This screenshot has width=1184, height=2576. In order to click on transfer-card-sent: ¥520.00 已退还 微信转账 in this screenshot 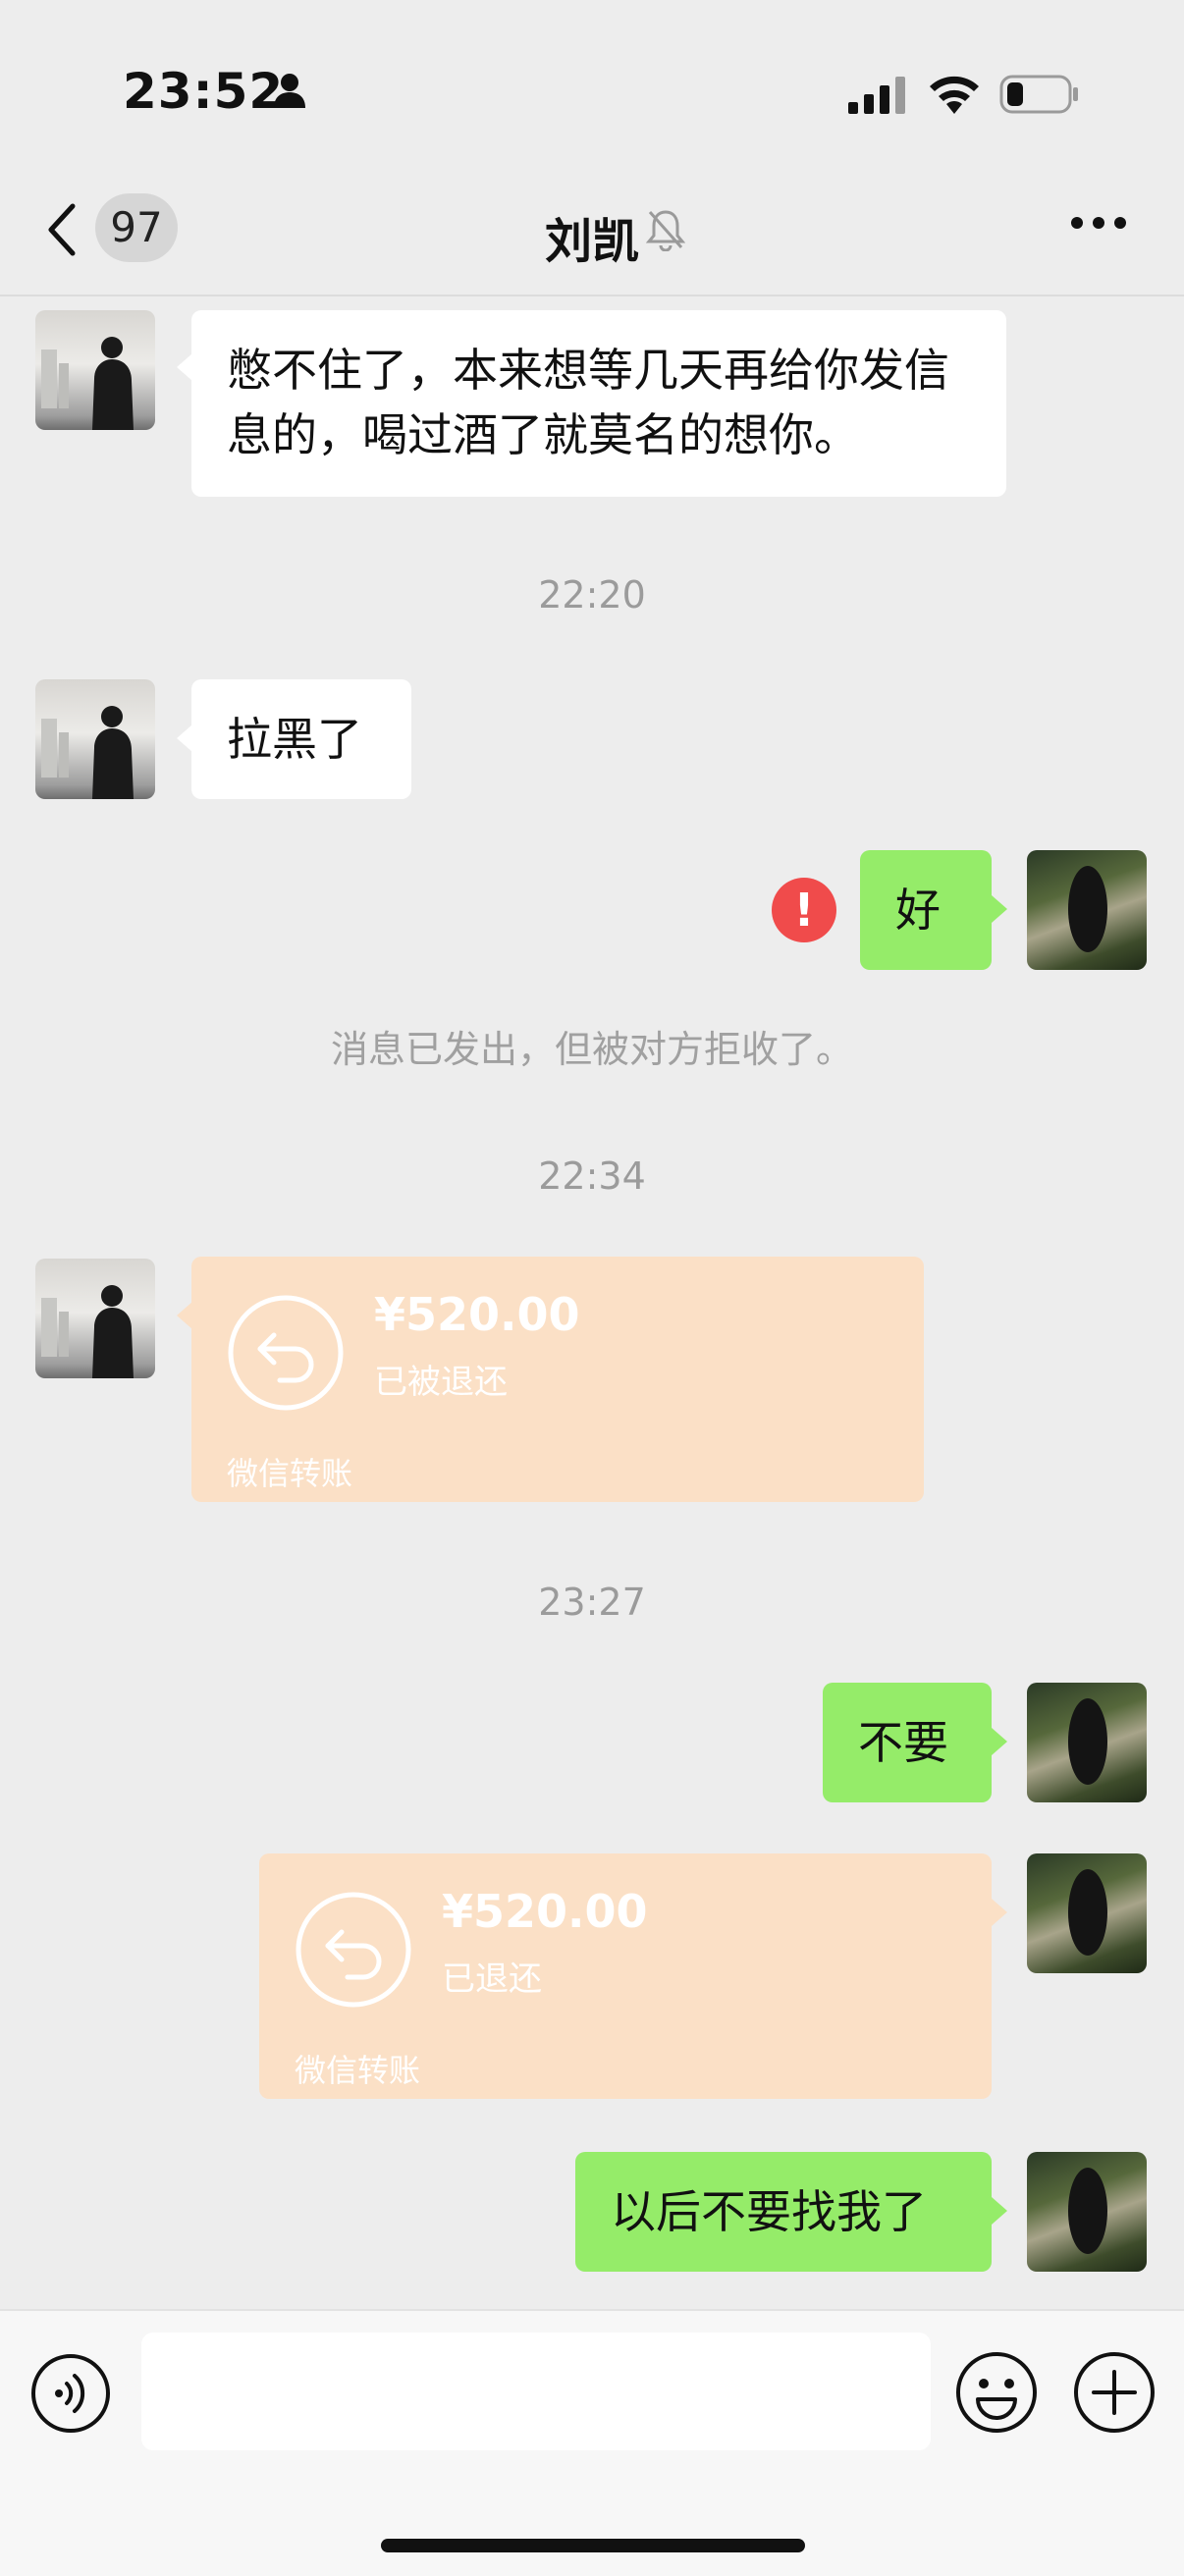, I will do `click(625, 1976)`.